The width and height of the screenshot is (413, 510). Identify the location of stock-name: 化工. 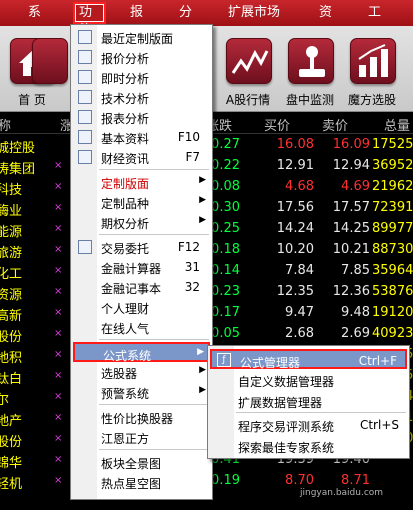
(11, 274).